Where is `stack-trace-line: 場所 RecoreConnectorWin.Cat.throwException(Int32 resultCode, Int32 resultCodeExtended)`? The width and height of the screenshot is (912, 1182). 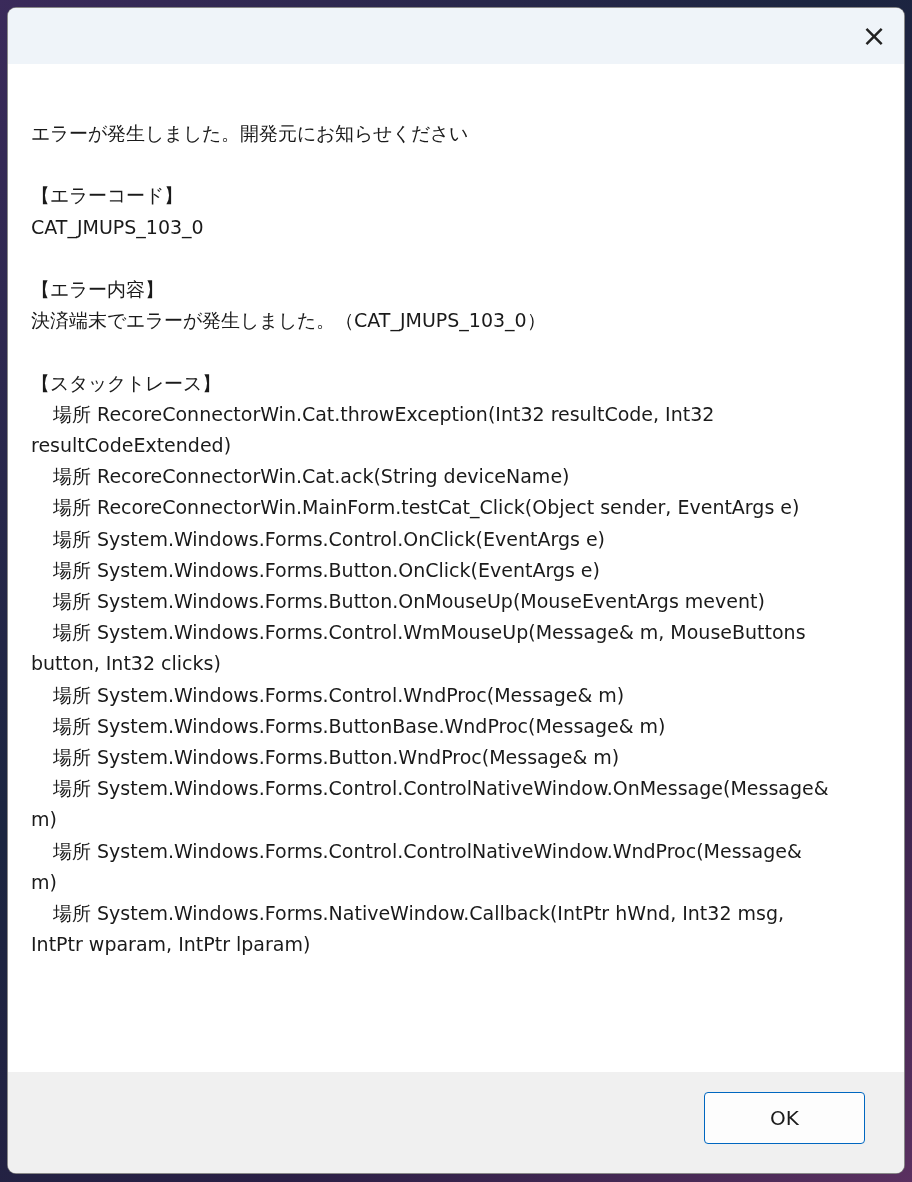
stack-trace-line: 場所 RecoreConnectorWin.Cat.throwException(Int32 resultCode, Int32 resultCodeExtended) is located at coordinates (373, 429).